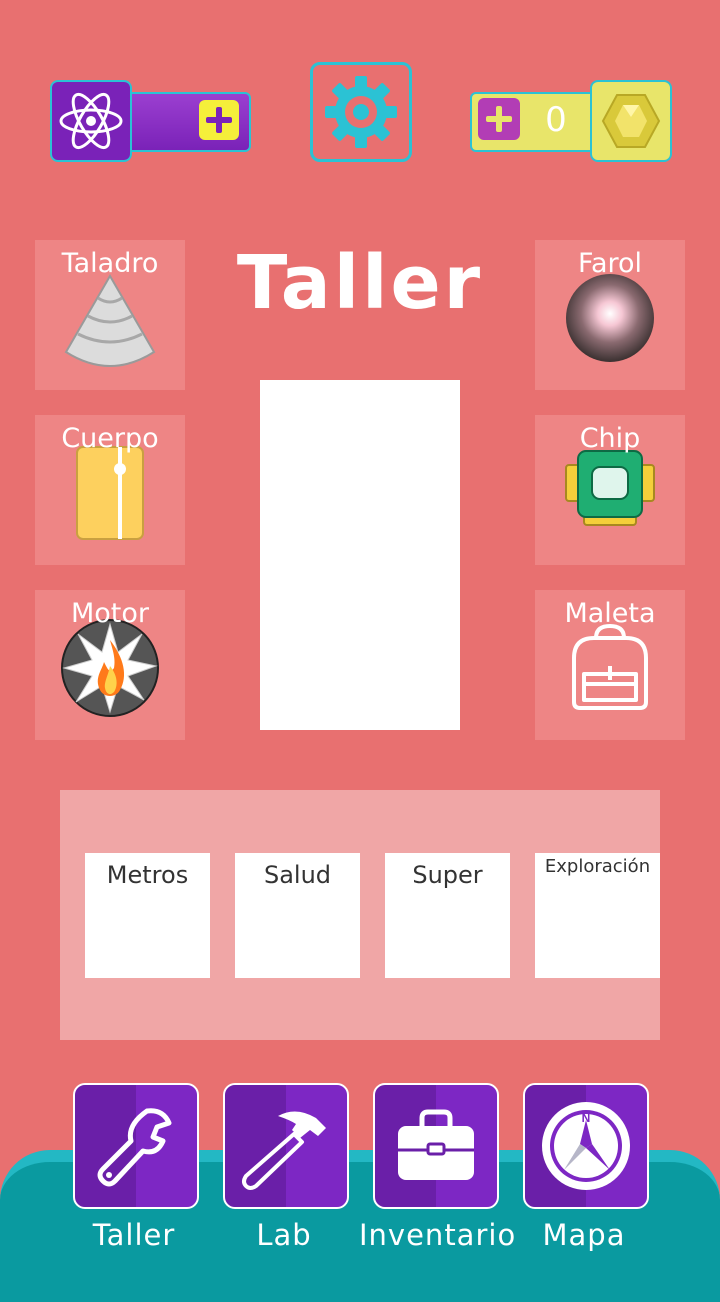 Image resolution: width=720 pixels, height=1302 pixels. Describe the element at coordinates (360, 283) in the screenshot. I see `page-title: Taller` at that location.